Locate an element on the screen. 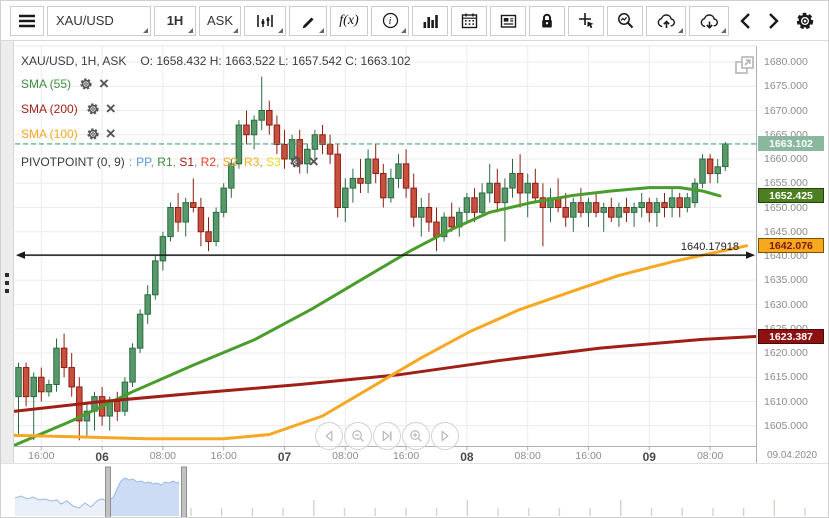 The image size is (829, 518). cloud-upload-icon is located at coordinates (666, 20).